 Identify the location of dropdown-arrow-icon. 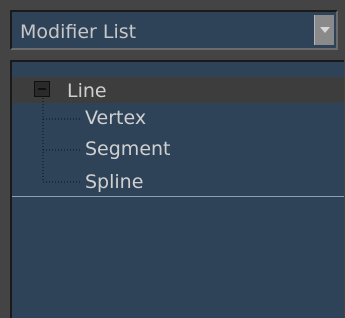
(325, 30).